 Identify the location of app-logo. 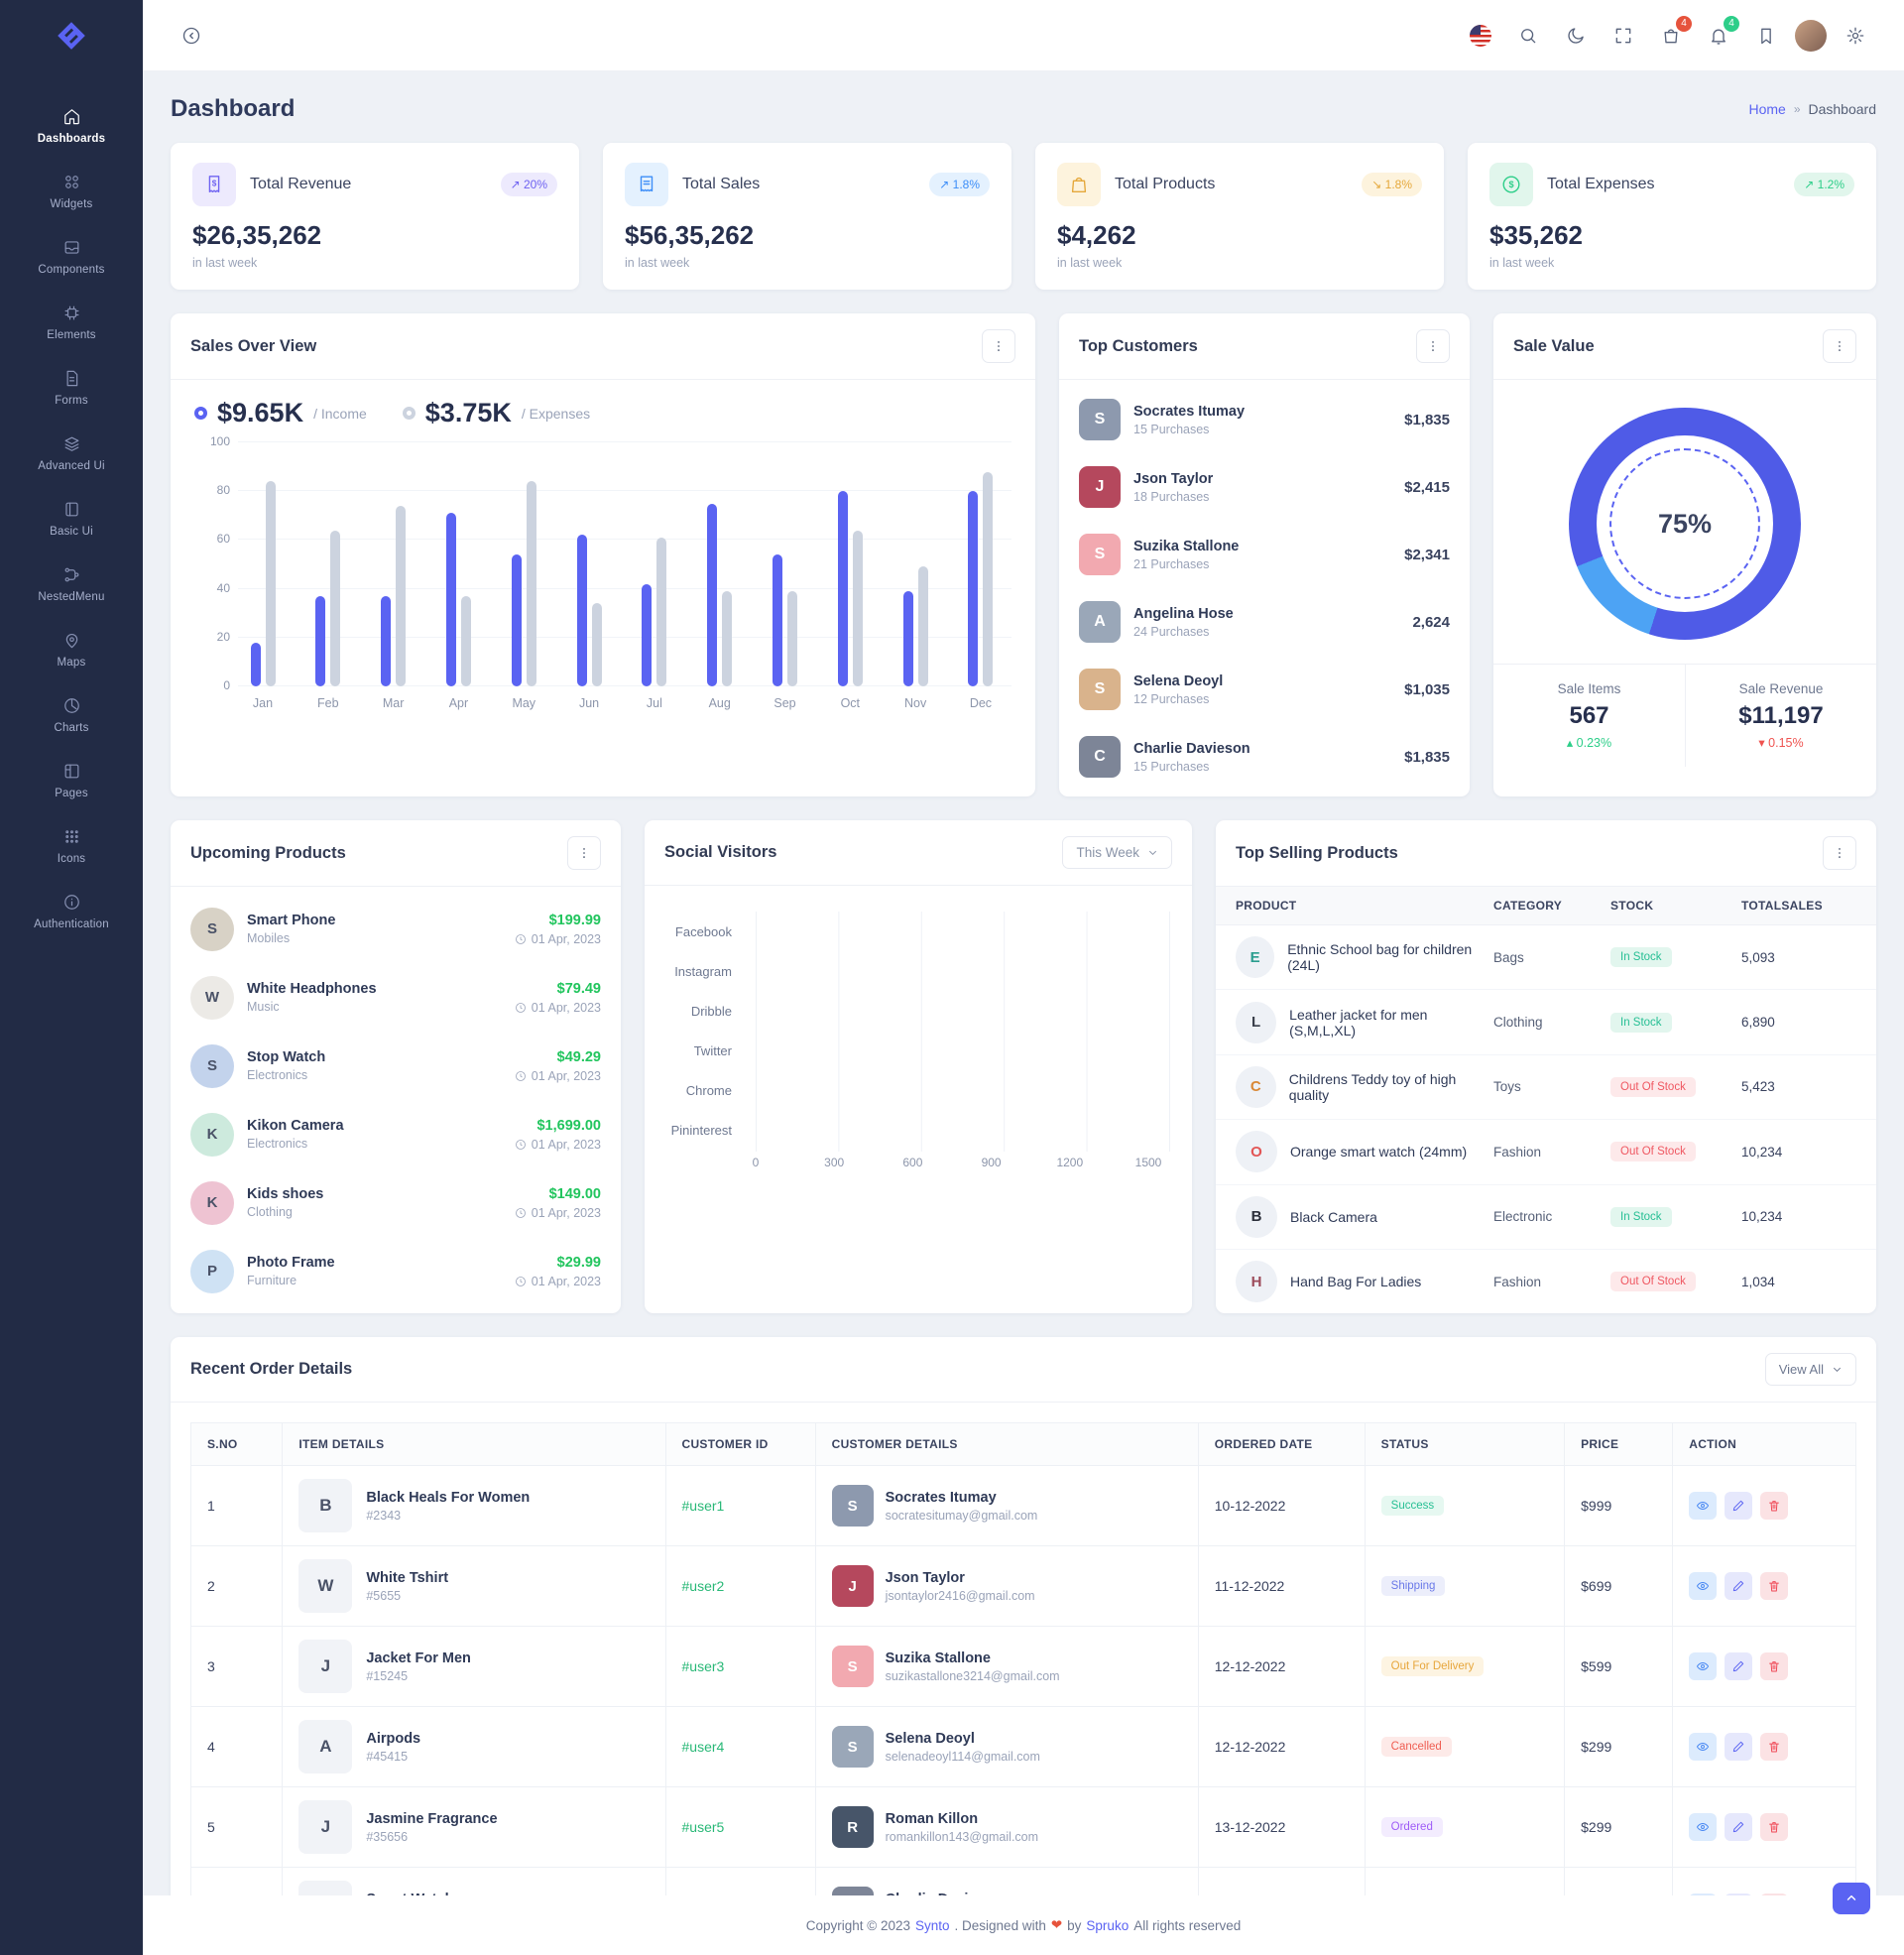
(71, 35).